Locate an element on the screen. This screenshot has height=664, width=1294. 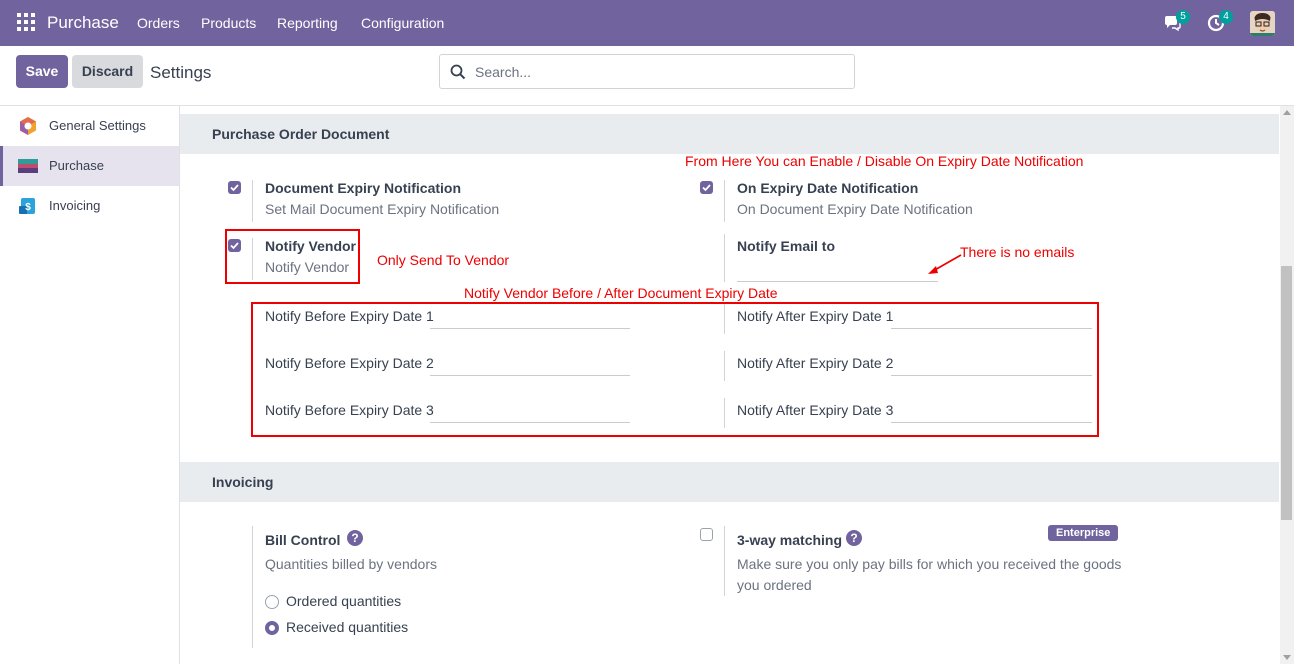
menu-configuration: Configuration is located at coordinates (402, 23).